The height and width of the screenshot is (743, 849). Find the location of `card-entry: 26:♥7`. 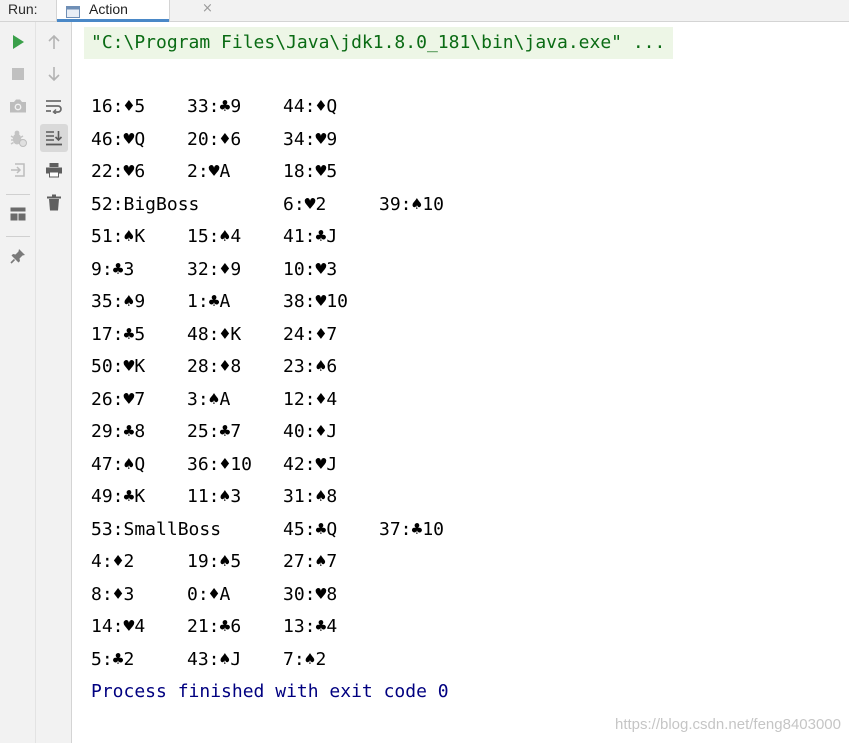

card-entry: 26:♥7 is located at coordinates (118, 400).